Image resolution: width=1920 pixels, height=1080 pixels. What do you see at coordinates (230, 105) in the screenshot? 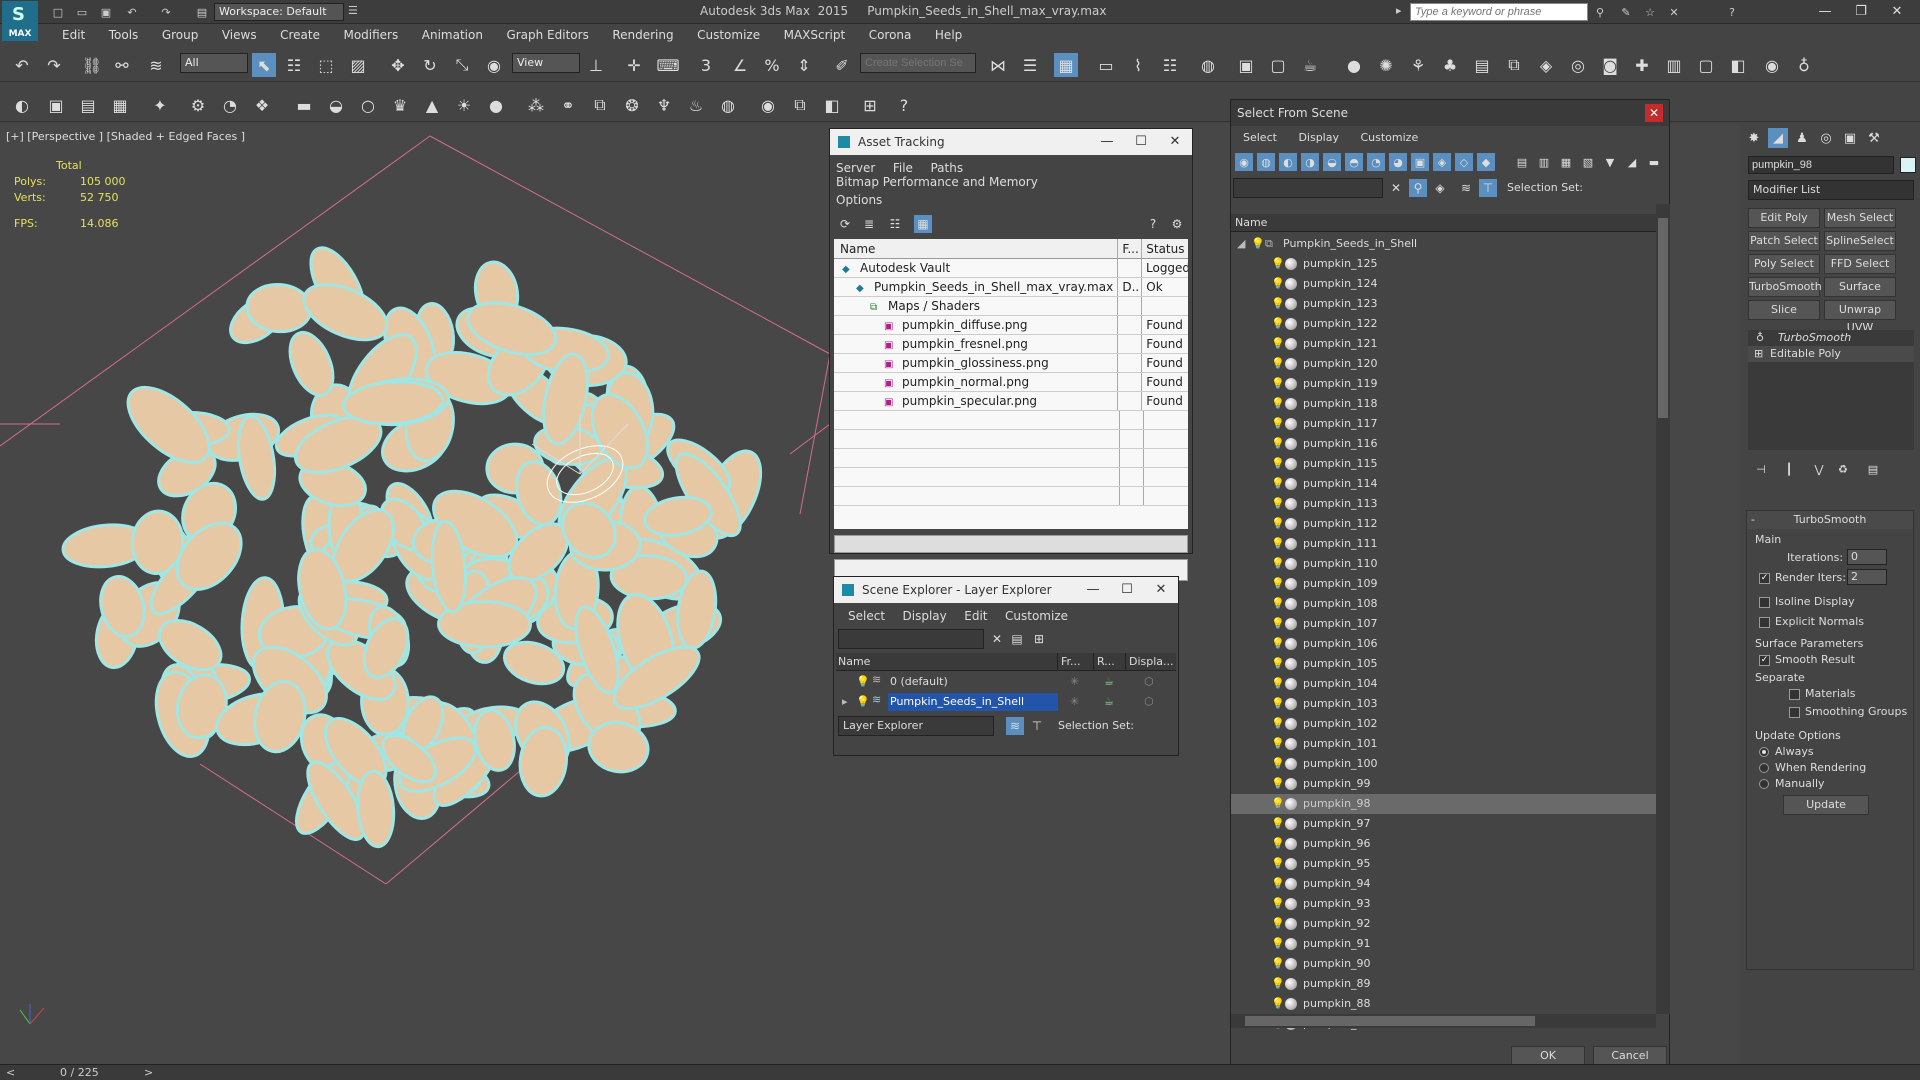
I see `vray-toon-icon: ◔` at bounding box center [230, 105].